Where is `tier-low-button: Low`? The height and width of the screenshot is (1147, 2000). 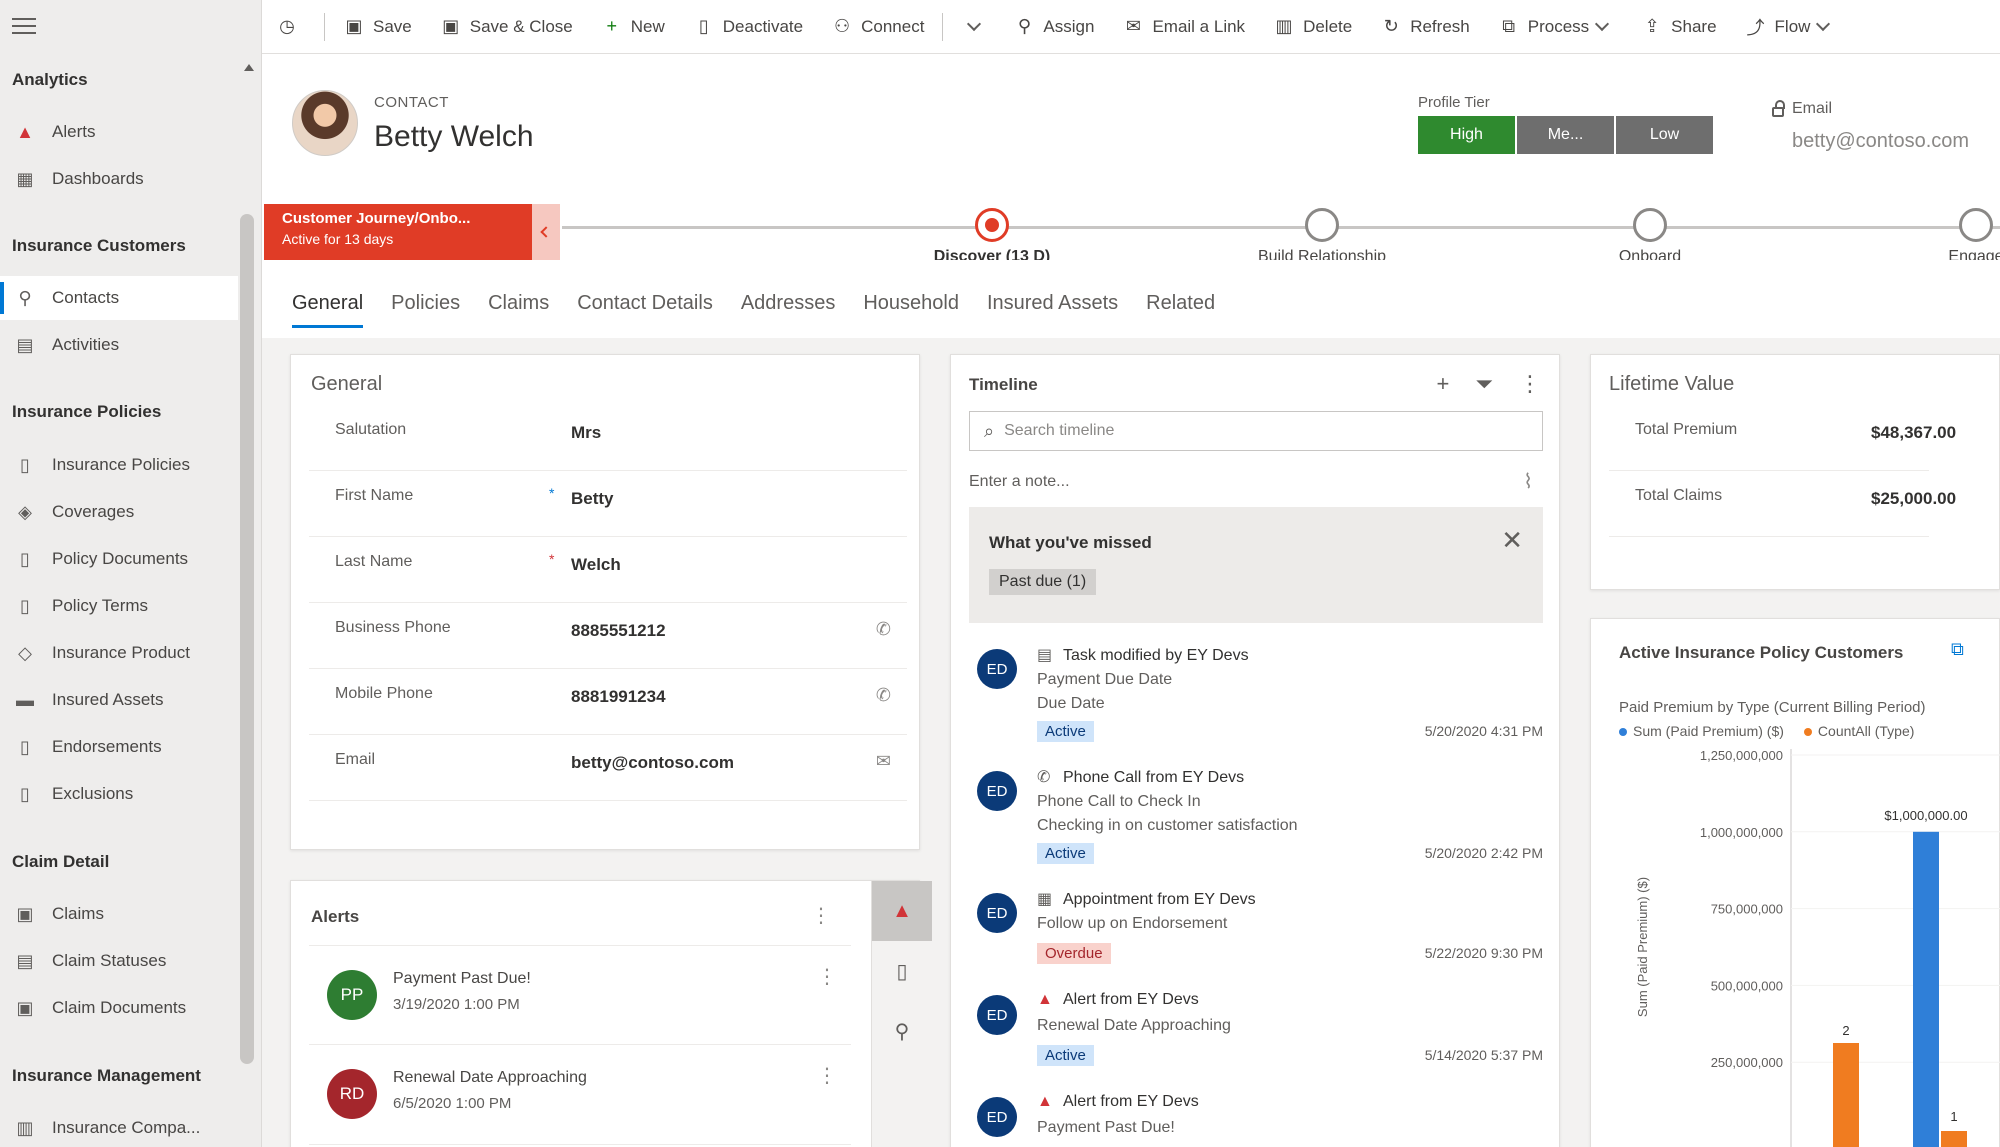 tier-low-button: Low is located at coordinates (1665, 135).